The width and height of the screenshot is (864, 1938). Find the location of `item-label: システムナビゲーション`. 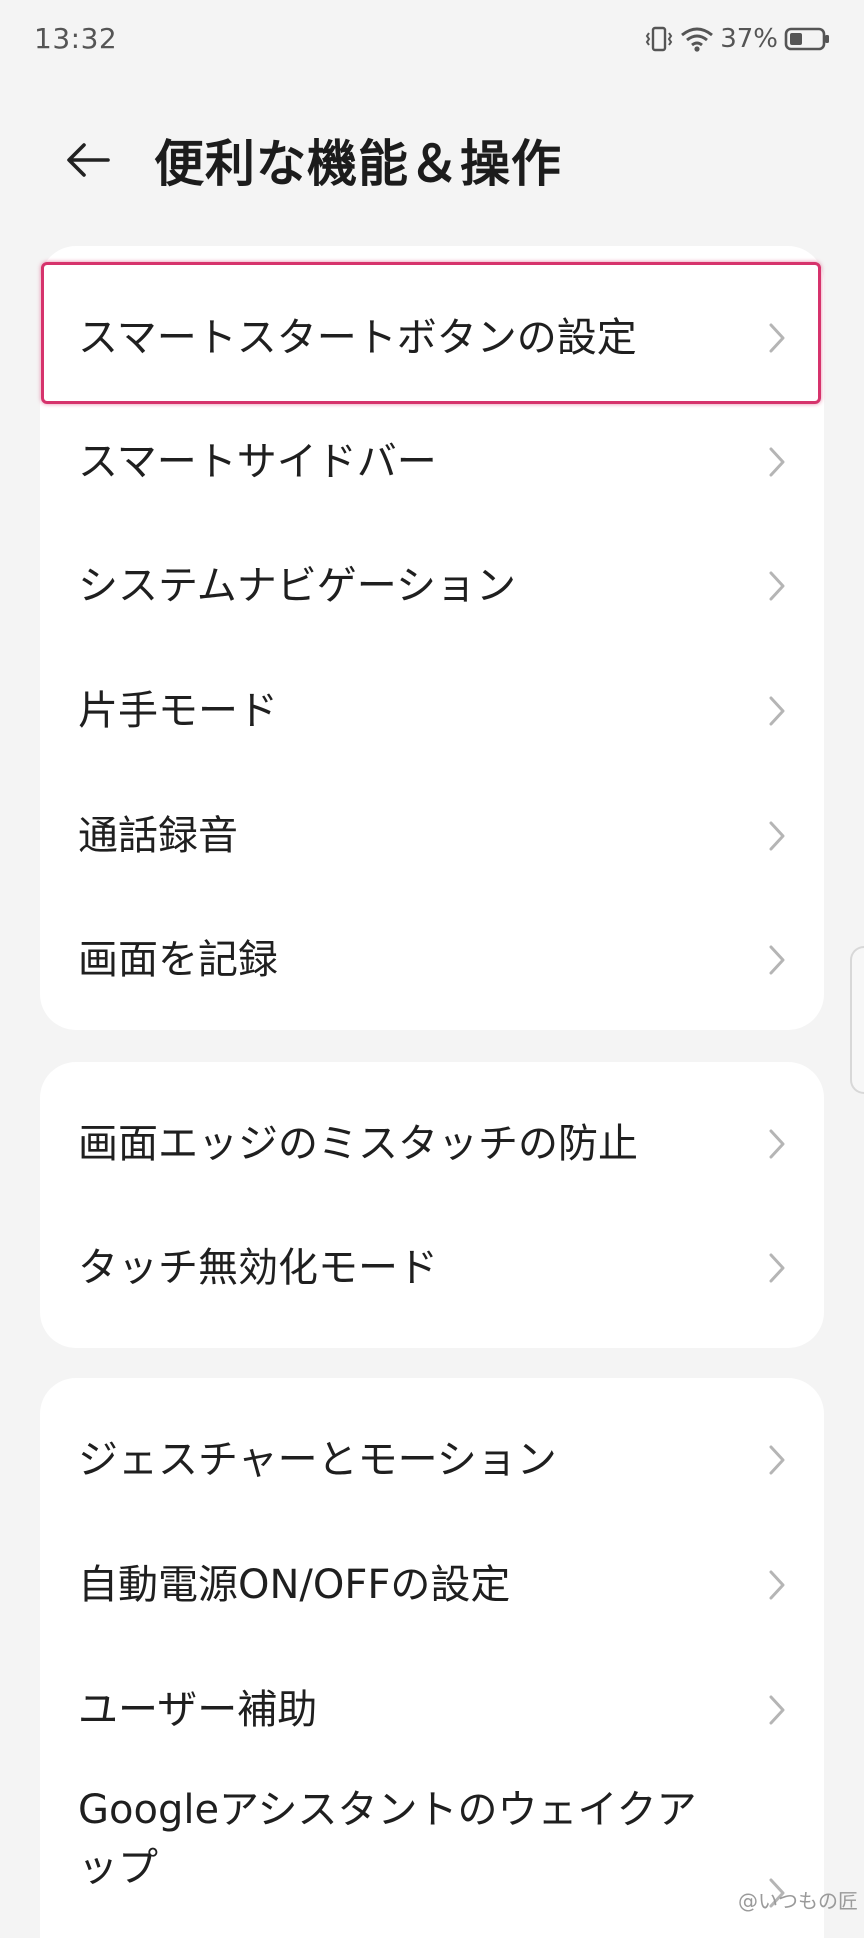

item-label: システムナビゲーション is located at coordinates (297, 586).